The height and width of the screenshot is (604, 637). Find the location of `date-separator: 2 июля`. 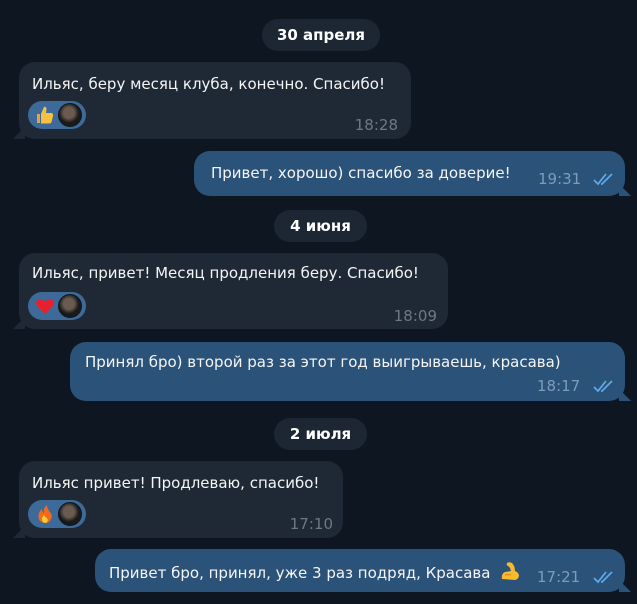

date-separator: 2 июля is located at coordinates (320, 434).